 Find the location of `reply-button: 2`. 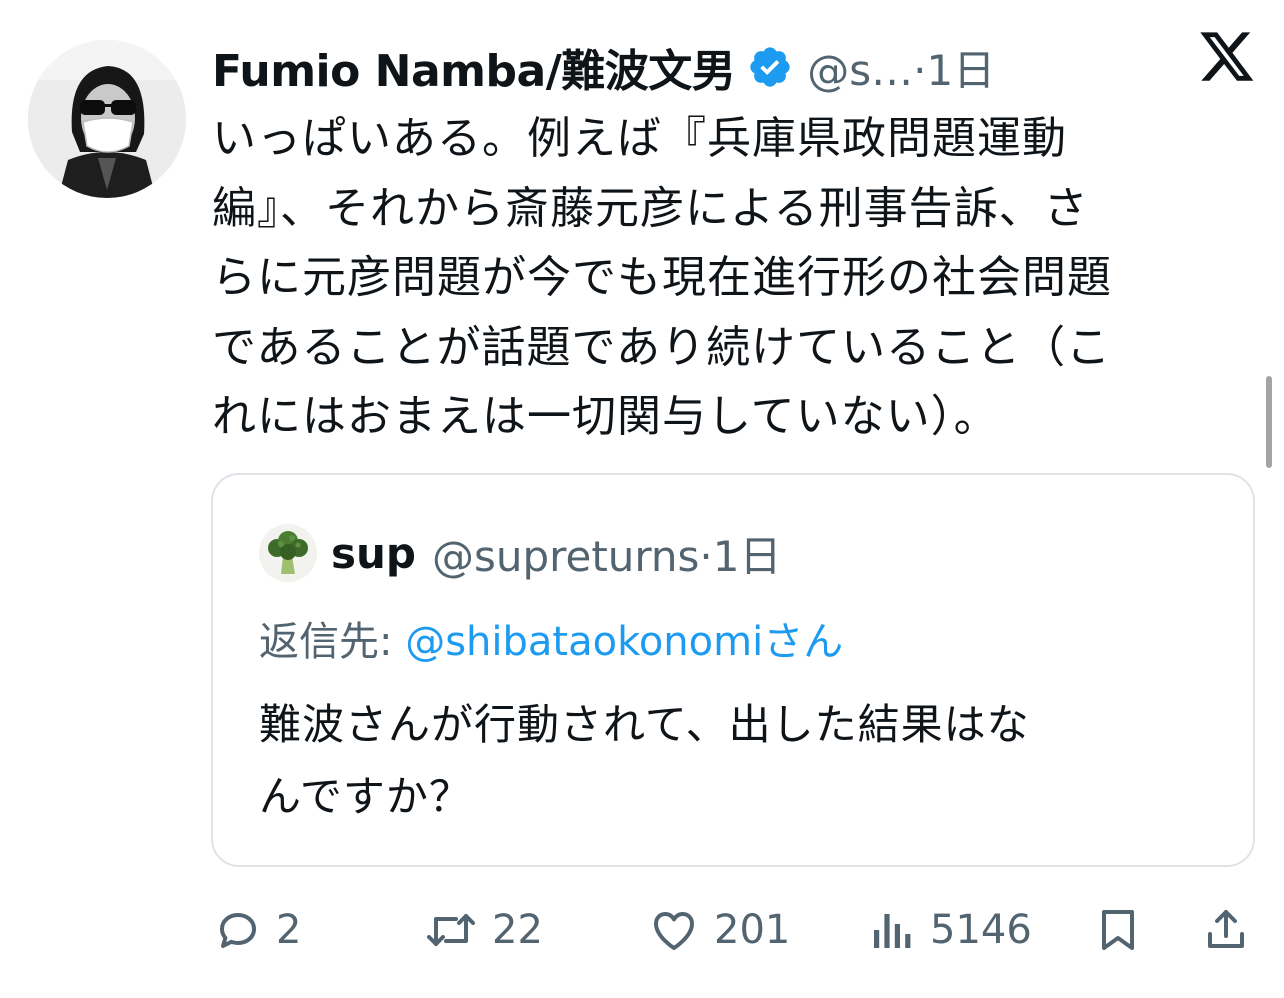

reply-button: 2 is located at coordinates (257, 930).